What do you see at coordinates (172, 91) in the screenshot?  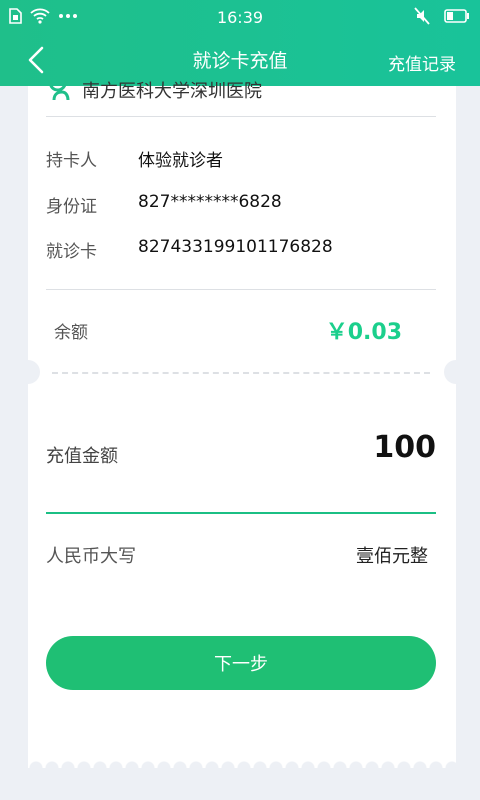 I see `hospital-name: 南方医科大学深圳医院` at bounding box center [172, 91].